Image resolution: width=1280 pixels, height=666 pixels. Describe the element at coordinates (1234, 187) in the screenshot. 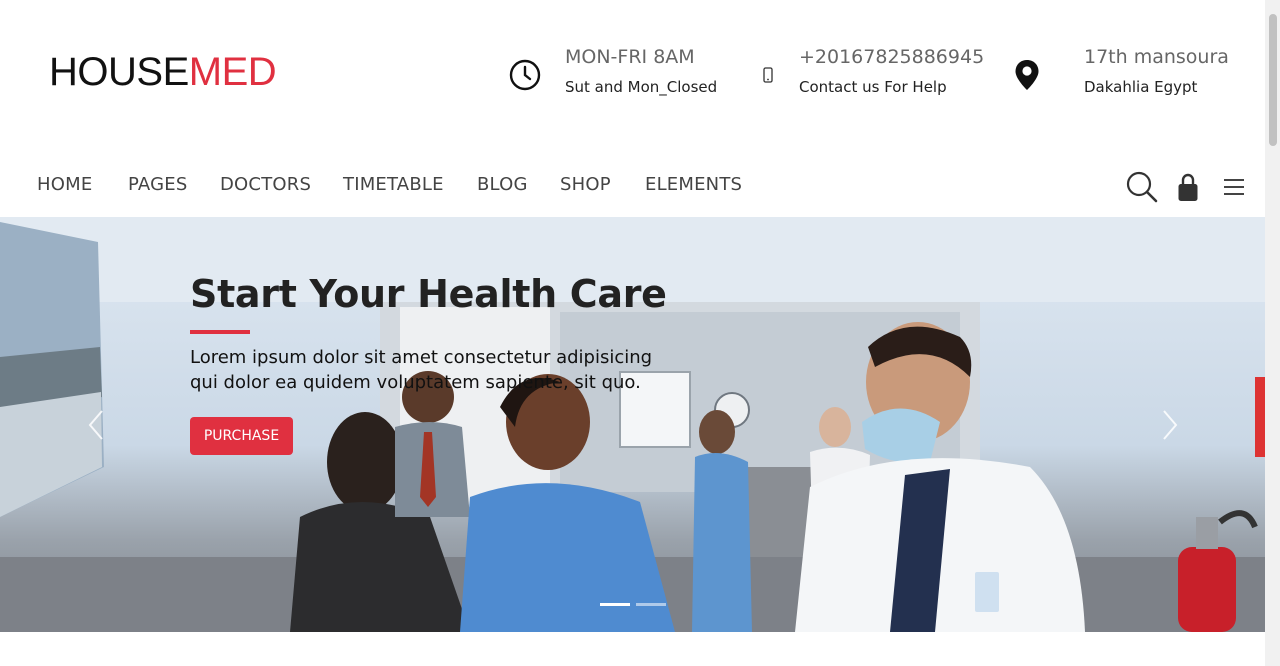

I see `hamburger-menu-icon` at that location.